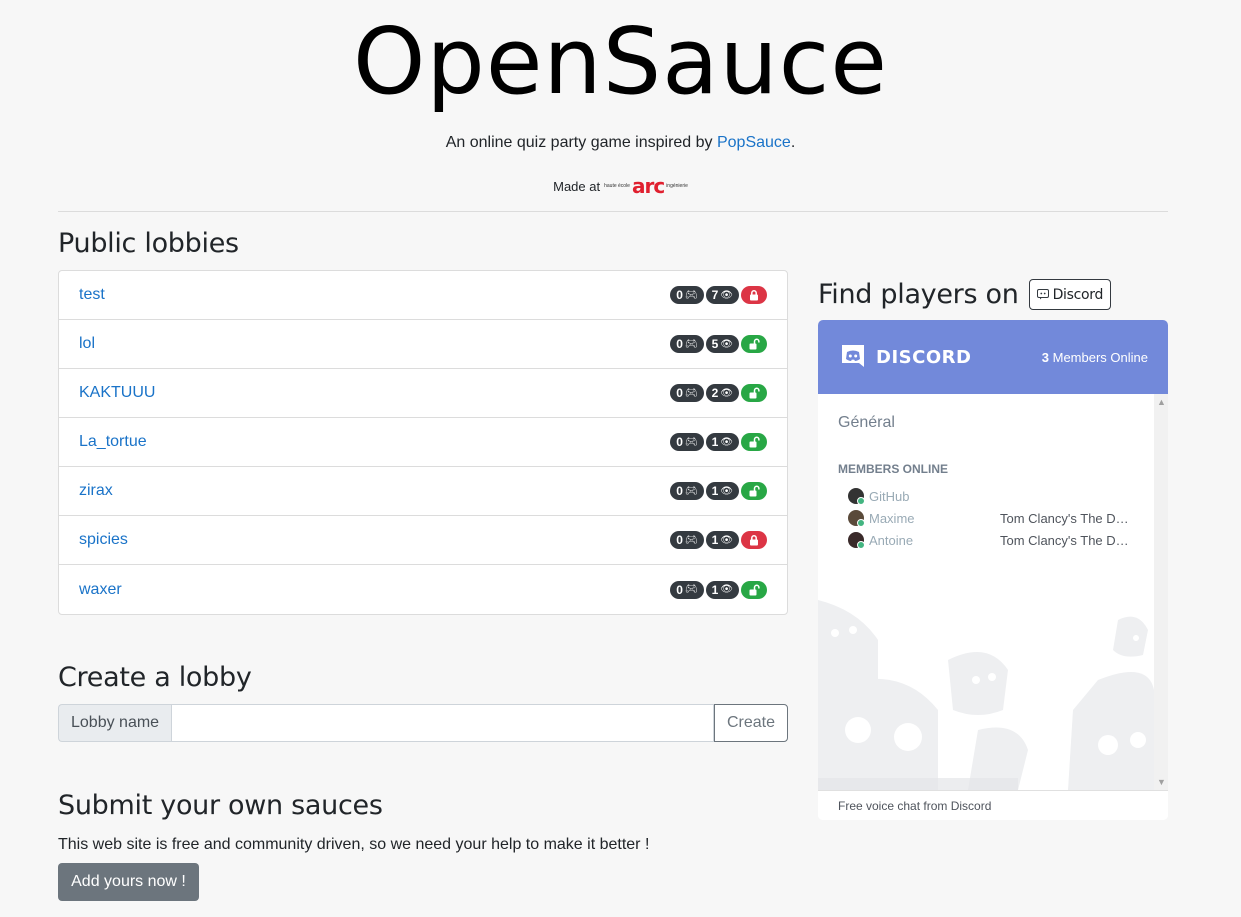 The image size is (1241, 917). Describe the element at coordinates (87, 344) in the screenshot. I see `lobby-name-link: lol` at that location.